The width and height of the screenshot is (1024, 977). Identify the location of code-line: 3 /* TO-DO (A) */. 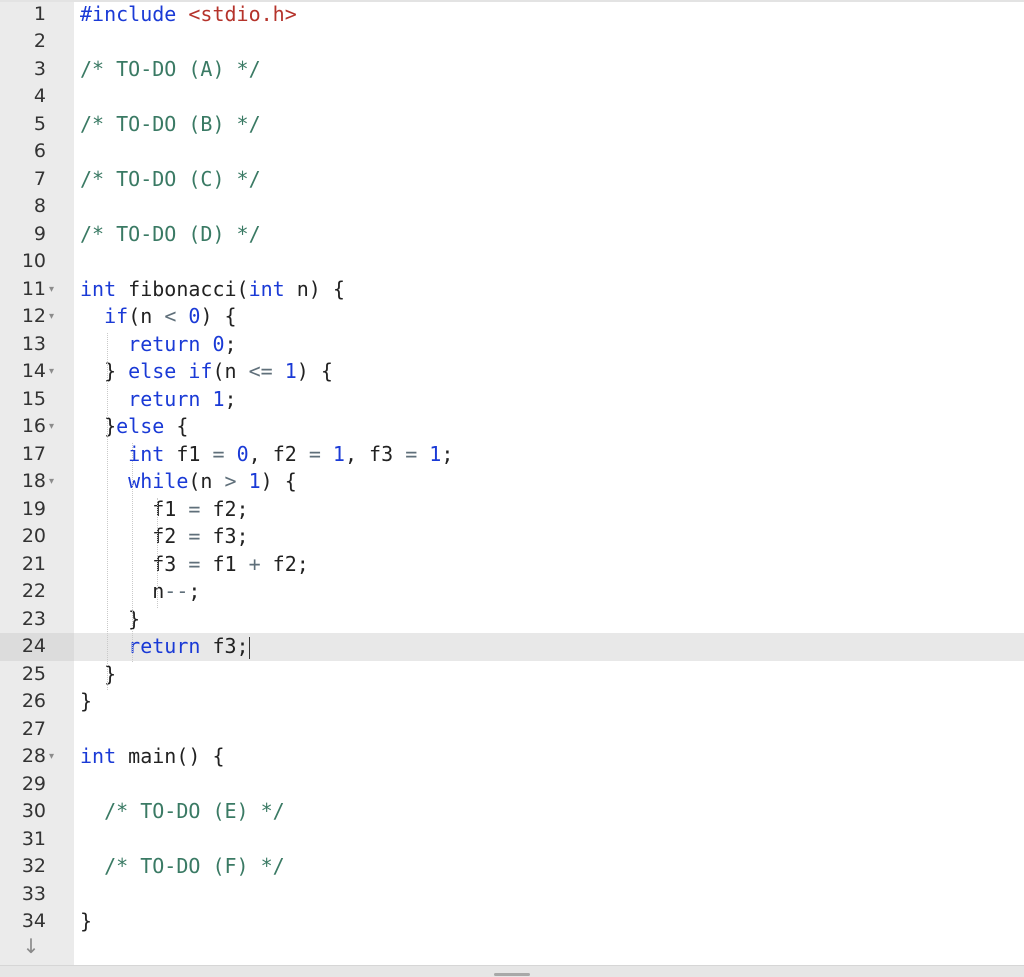
(512, 70).